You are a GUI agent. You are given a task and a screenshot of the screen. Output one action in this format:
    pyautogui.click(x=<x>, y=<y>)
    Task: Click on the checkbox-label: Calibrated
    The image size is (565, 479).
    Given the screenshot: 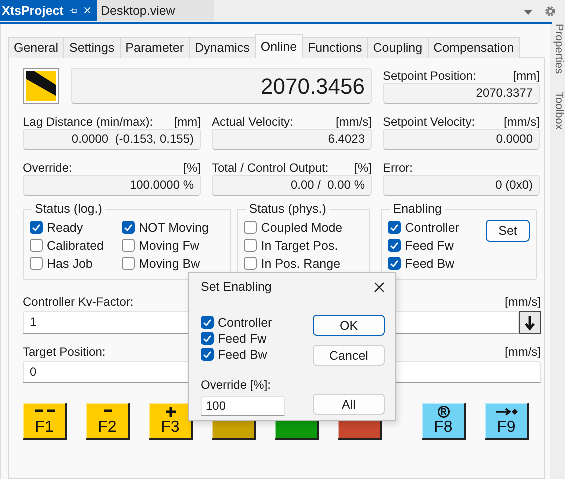 What is the action you would take?
    pyautogui.click(x=75, y=245)
    